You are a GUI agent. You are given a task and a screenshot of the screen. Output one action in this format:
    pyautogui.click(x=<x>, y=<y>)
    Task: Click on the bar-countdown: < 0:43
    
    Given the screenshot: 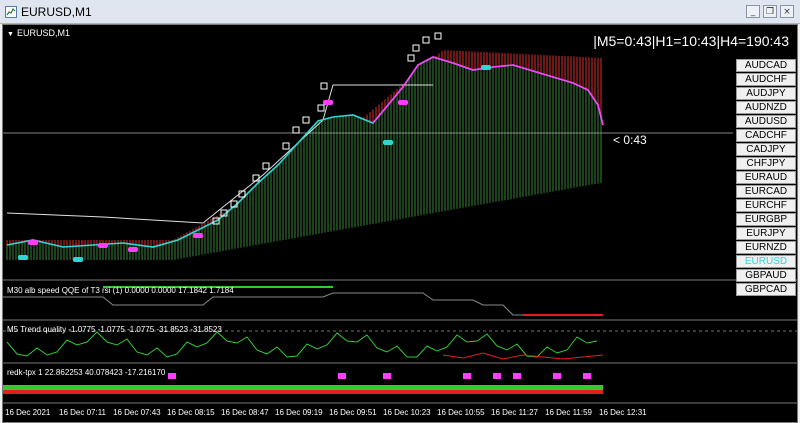 What is the action you would take?
    pyautogui.click(x=630, y=140)
    